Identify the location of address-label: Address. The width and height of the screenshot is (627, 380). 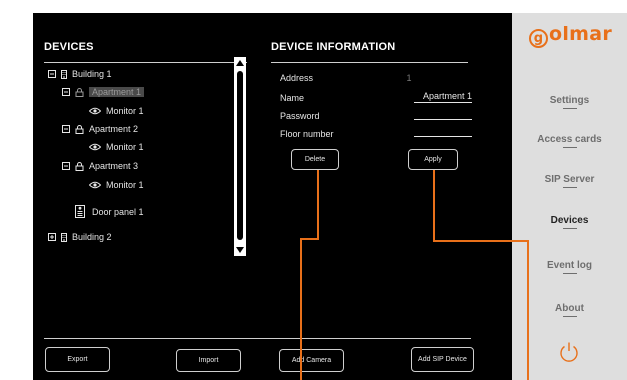
(297, 78).